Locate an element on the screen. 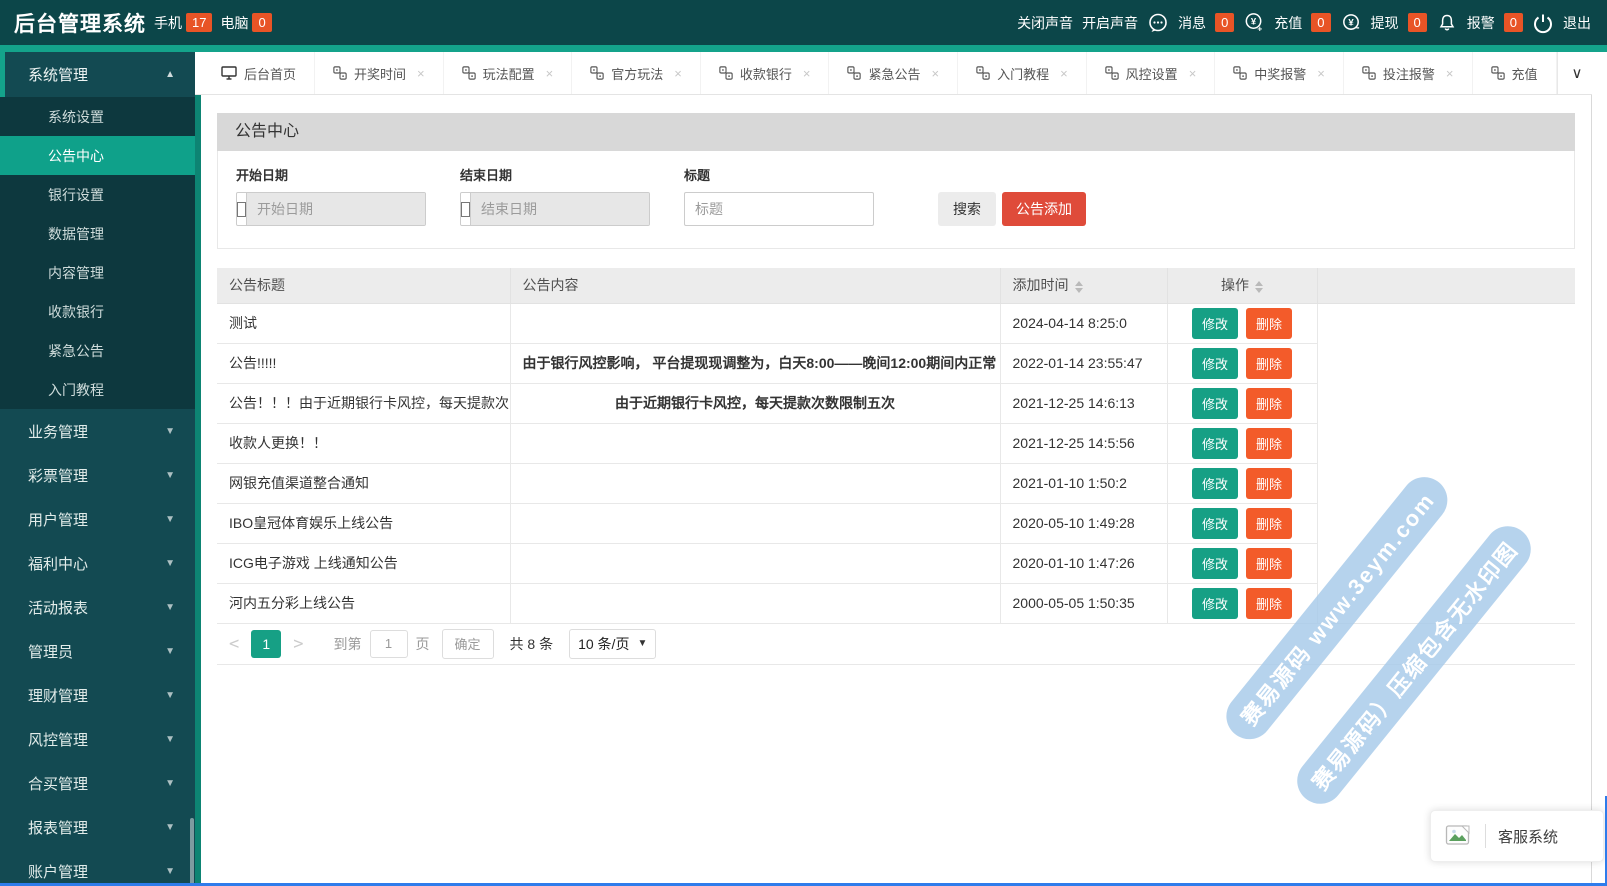  sidebar-item-business-management: 业务管理 ▼ is located at coordinates (97, 431).